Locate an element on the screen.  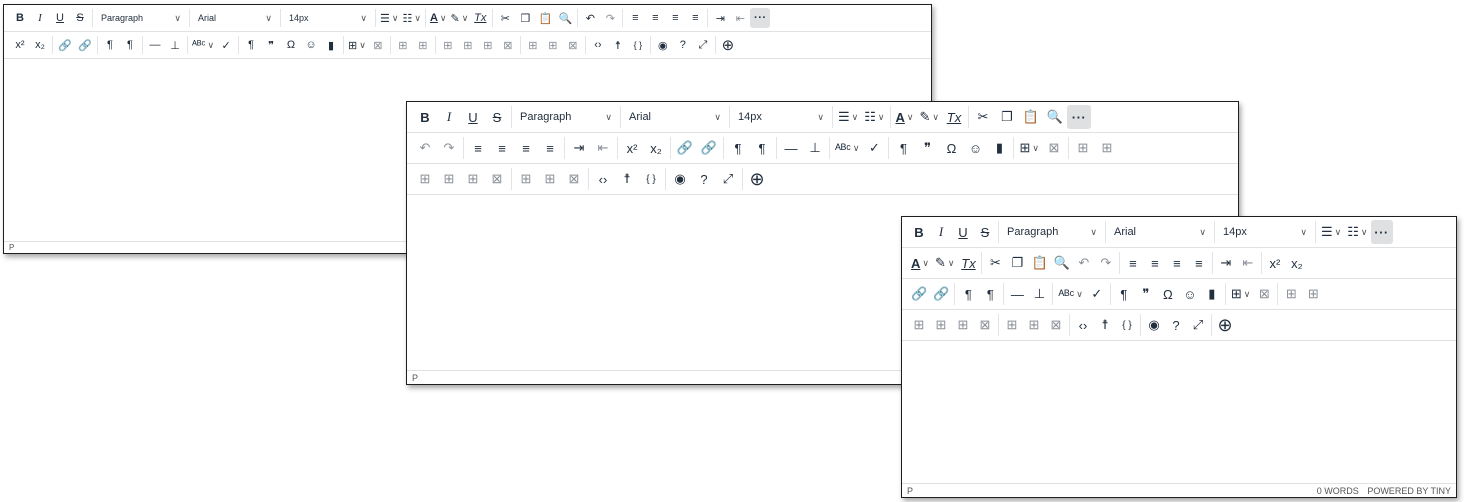
underline-button: U is located at coordinates (963, 232).